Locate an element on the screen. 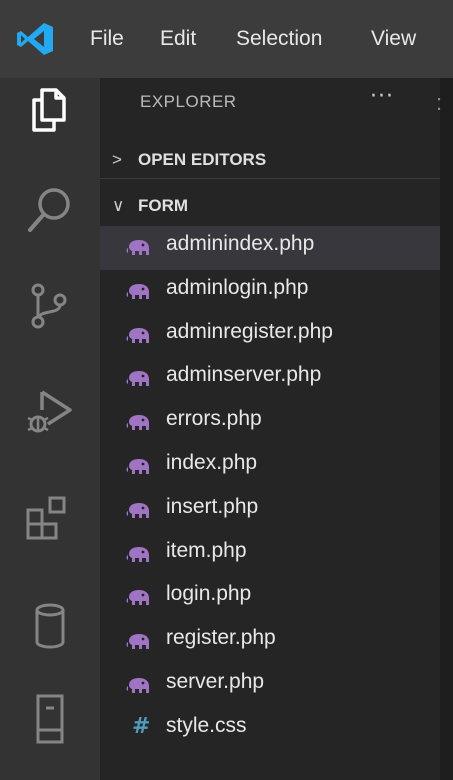  file-row: server.php is located at coordinates (270, 686).